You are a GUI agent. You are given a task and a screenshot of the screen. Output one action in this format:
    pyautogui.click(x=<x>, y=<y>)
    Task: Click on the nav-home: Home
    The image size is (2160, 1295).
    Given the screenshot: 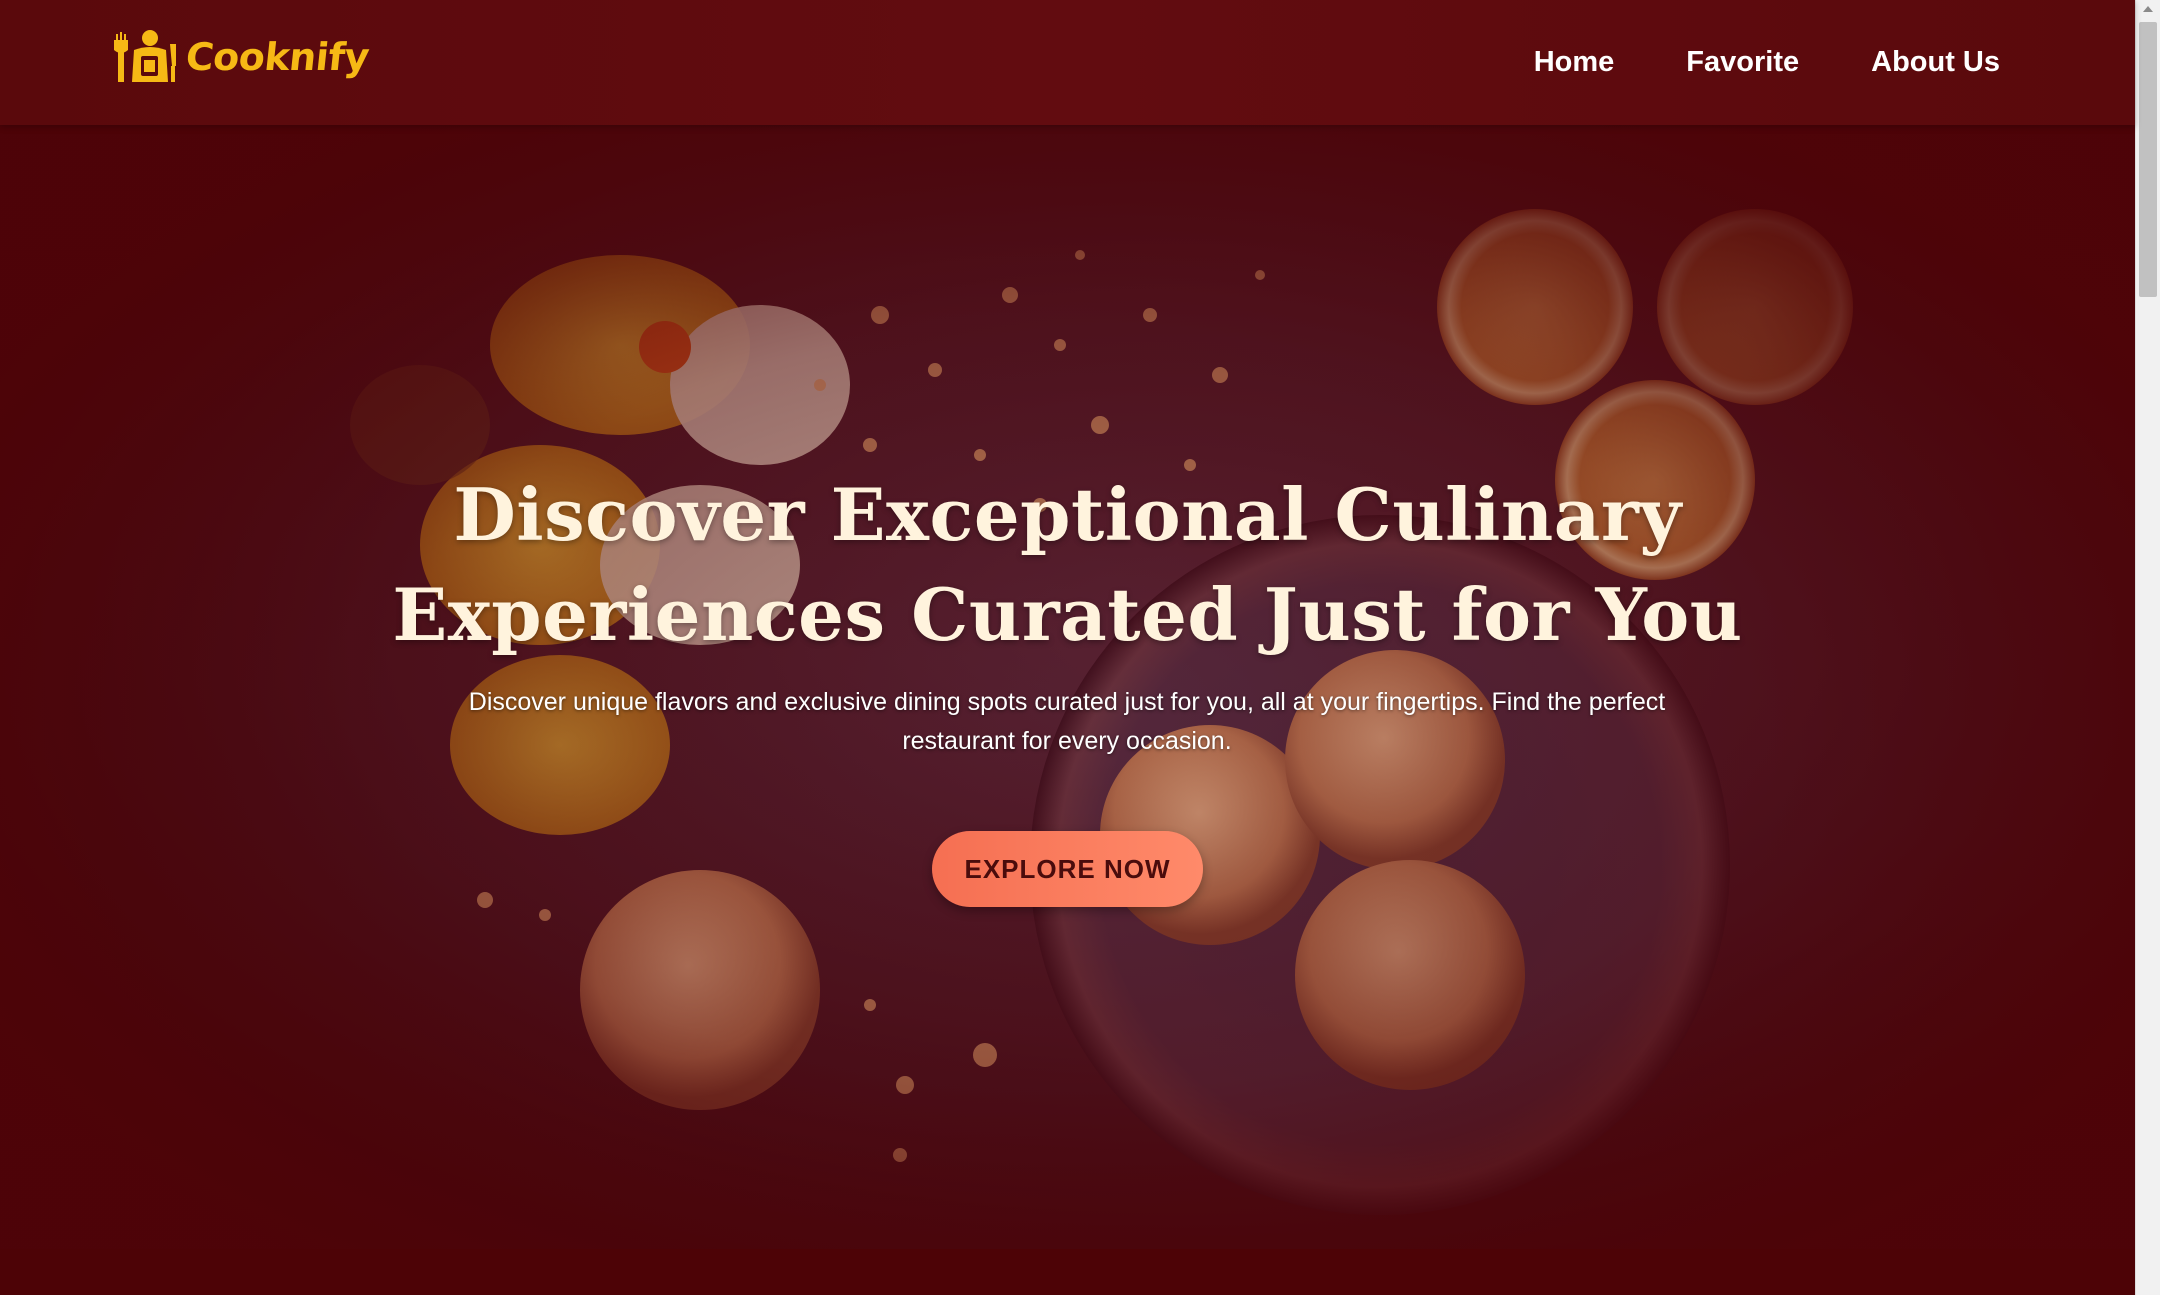 What is the action you would take?
    pyautogui.click(x=1574, y=62)
    